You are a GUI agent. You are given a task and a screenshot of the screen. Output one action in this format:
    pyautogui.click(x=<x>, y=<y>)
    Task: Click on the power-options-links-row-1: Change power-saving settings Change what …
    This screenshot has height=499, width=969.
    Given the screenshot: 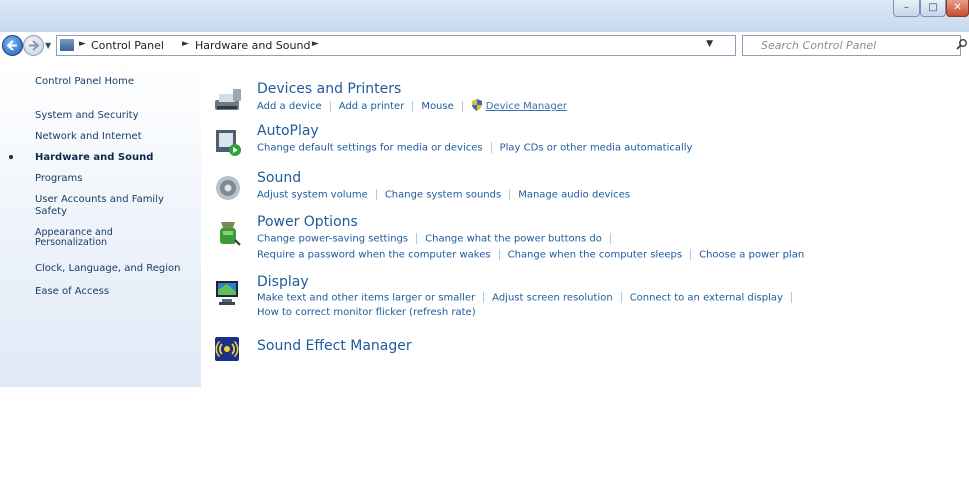 What is the action you would take?
    pyautogui.click(x=438, y=239)
    